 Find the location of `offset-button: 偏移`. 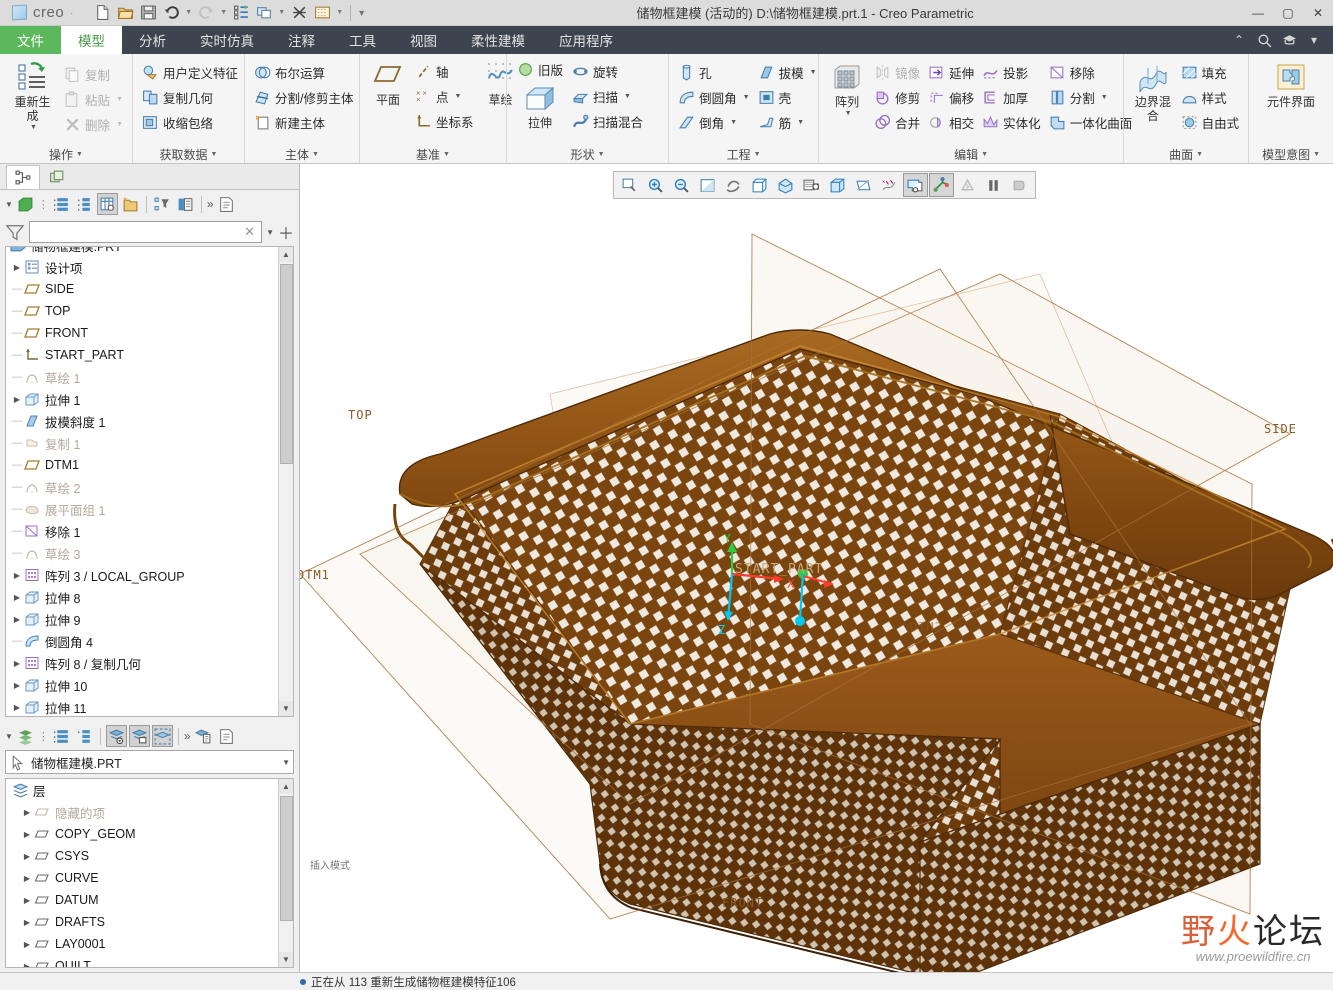

offset-button: 偏移 is located at coordinates (951, 97).